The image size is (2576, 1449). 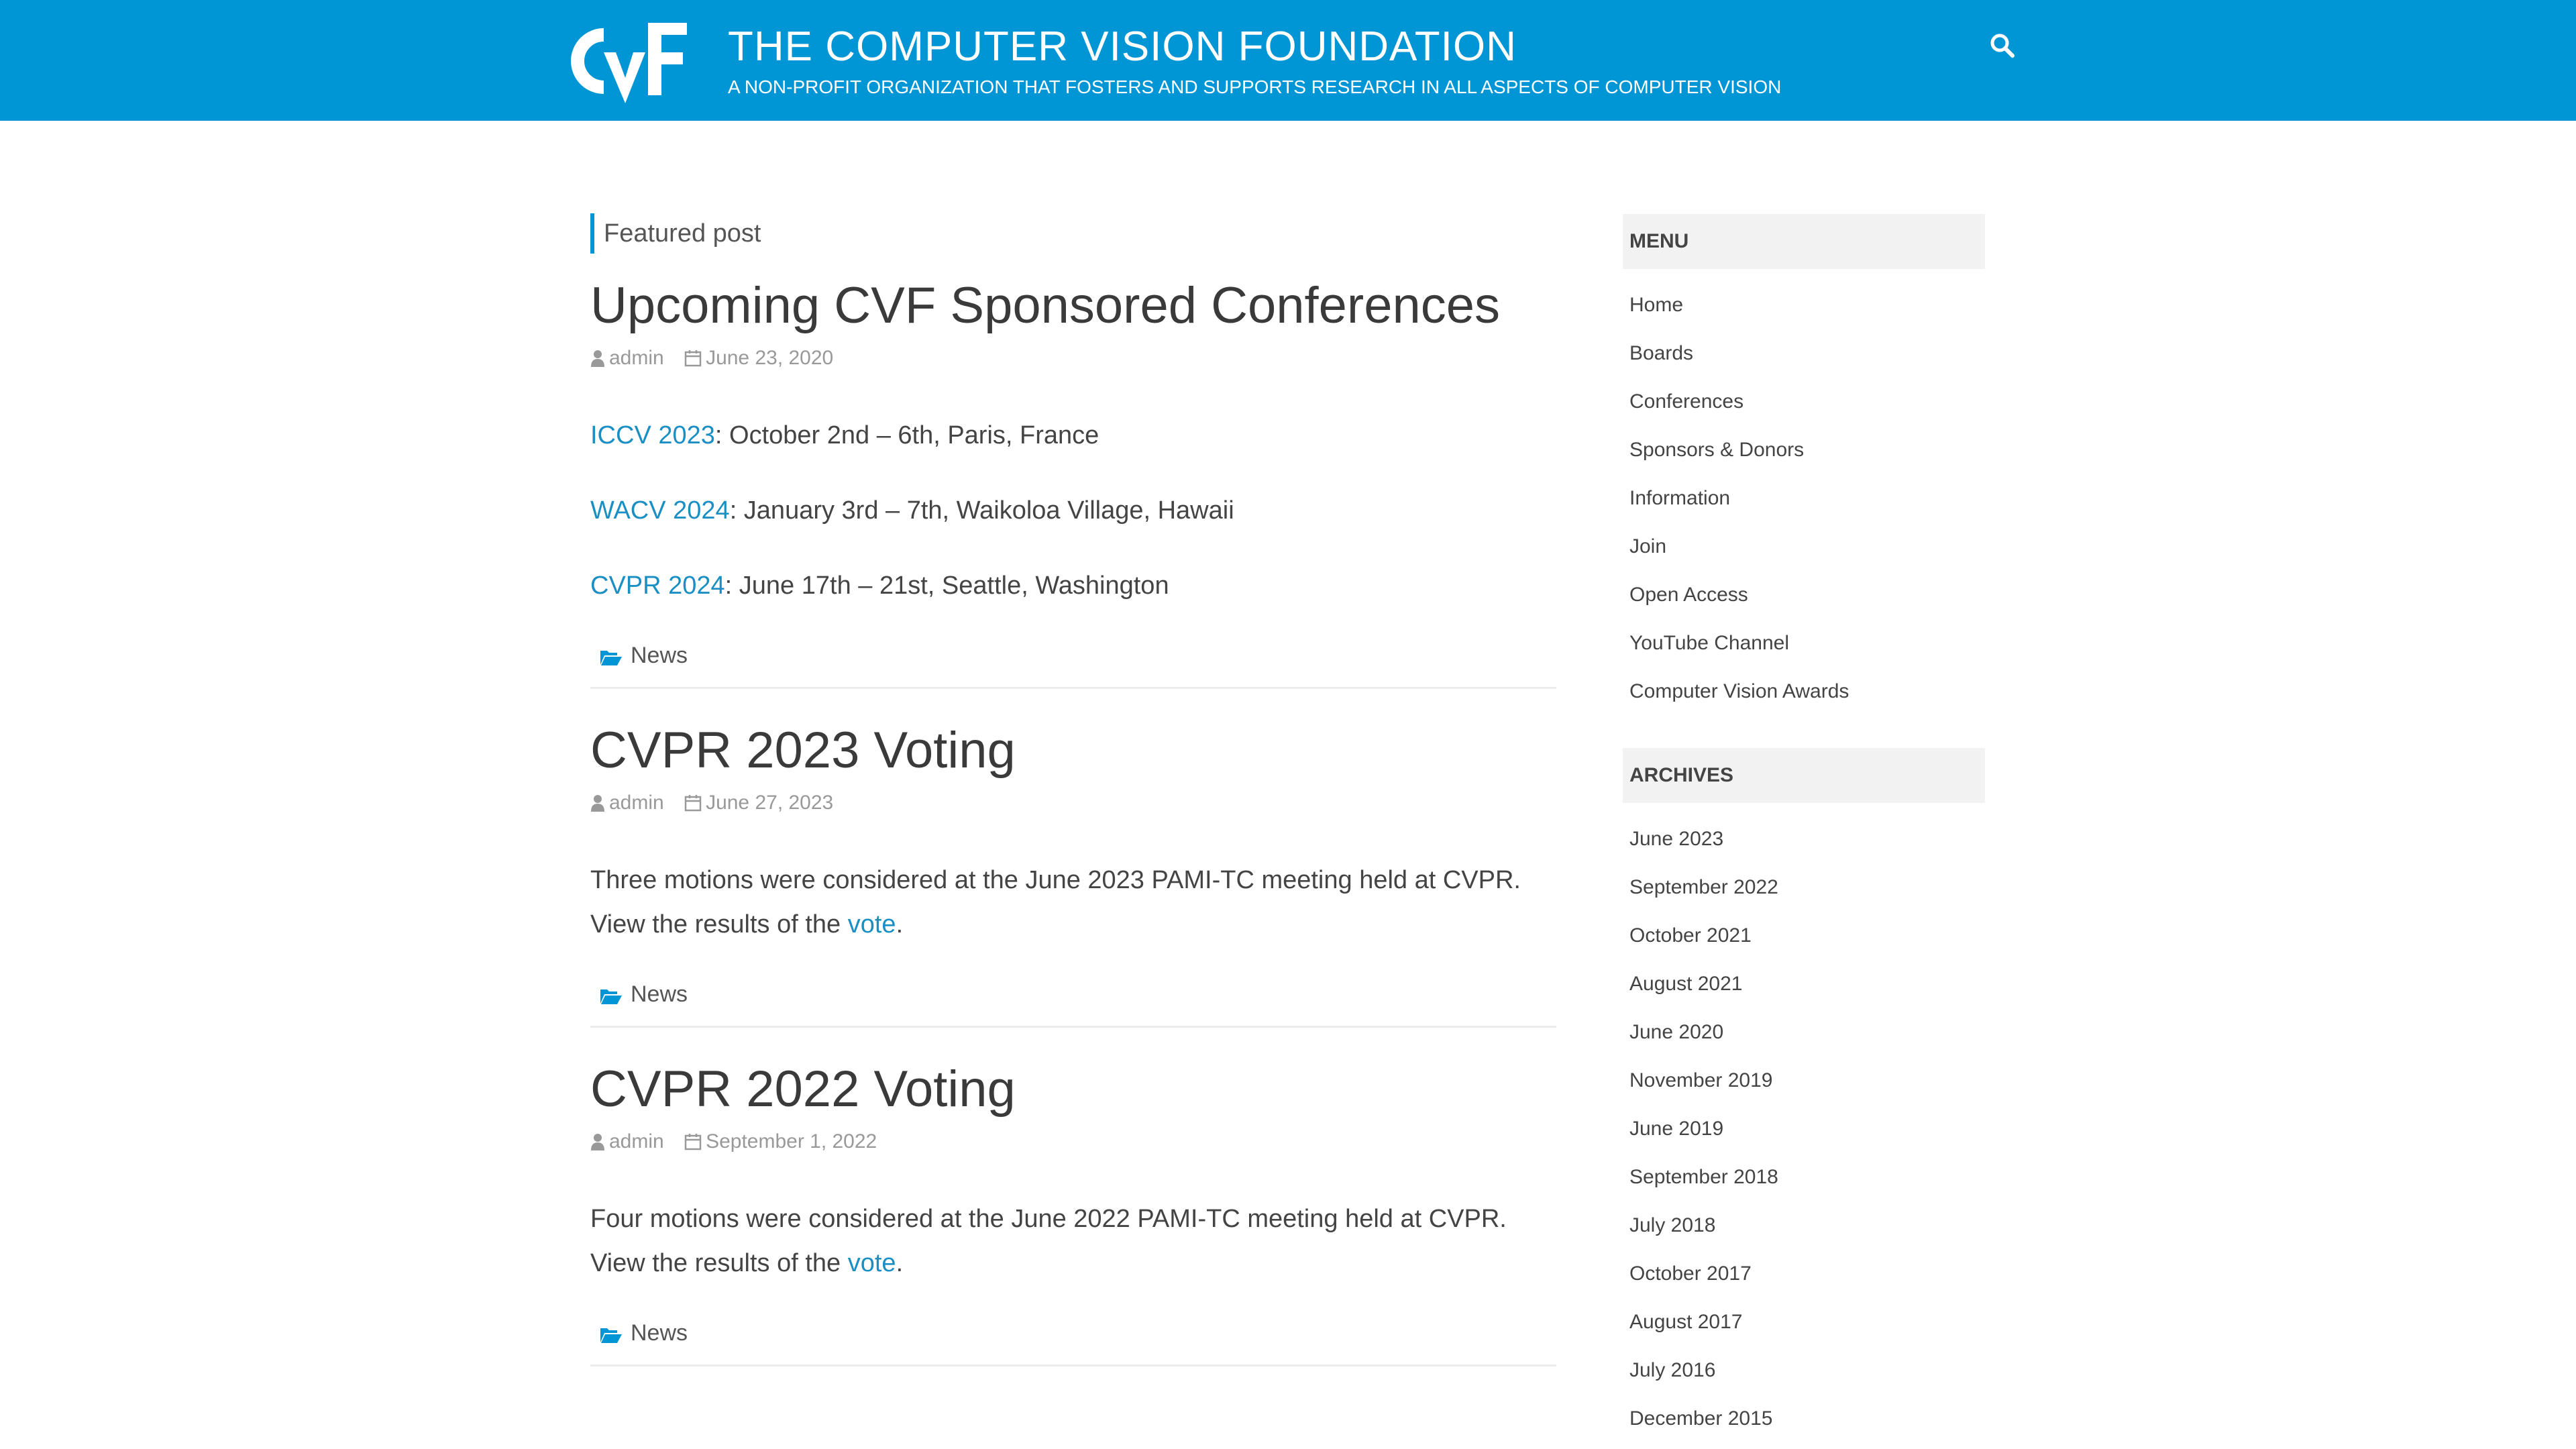 What do you see at coordinates (1807, 501) in the screenshot?
I see `menu-item: Information` at bounding box center [1807, 501].